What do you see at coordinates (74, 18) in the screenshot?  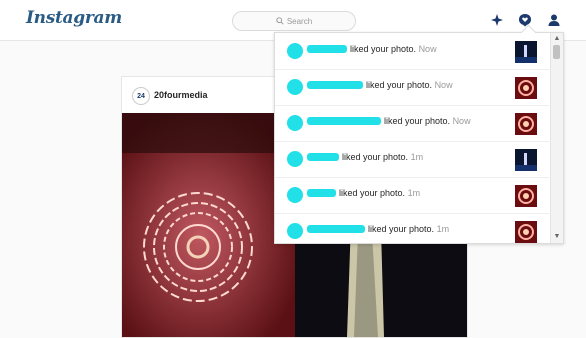 I see `instagram-logo: Instagram` at bounding box center [74, 18].